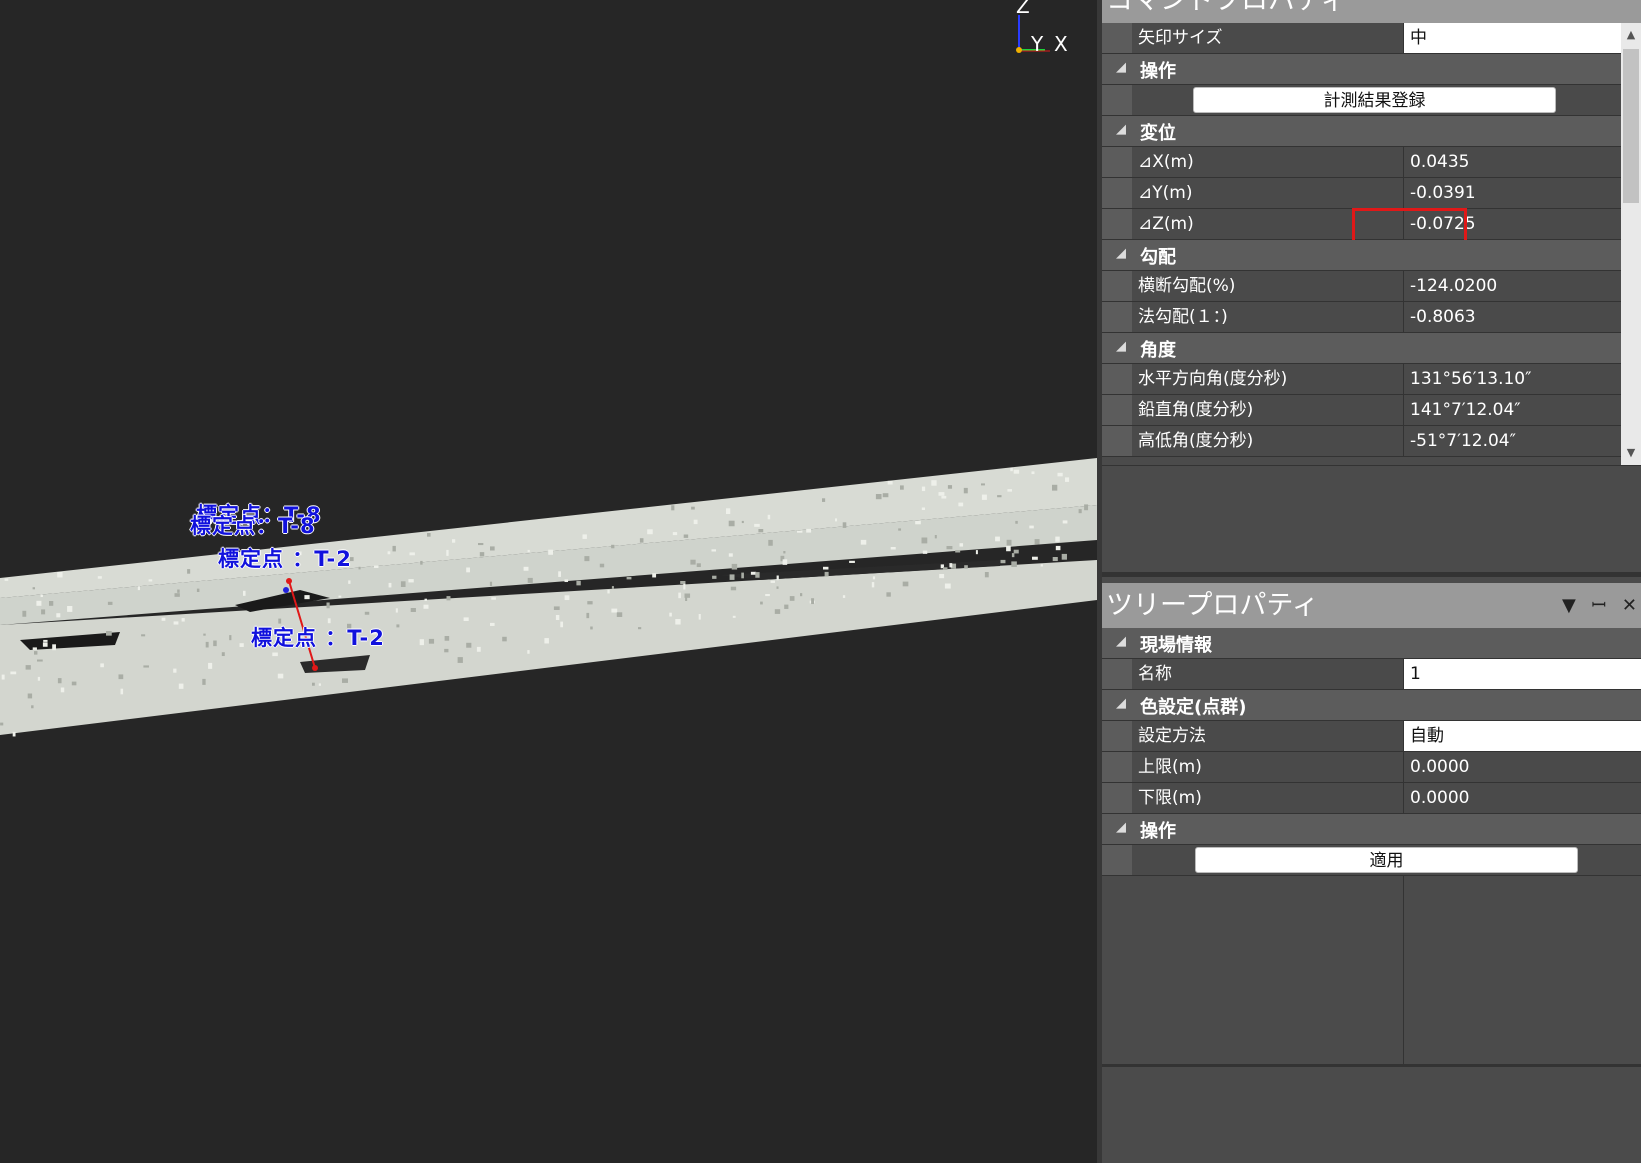  What do you see at coordinates (1371, 574) in the screenshot?
I see `panel-divider` at bounding box center [1371, 574].